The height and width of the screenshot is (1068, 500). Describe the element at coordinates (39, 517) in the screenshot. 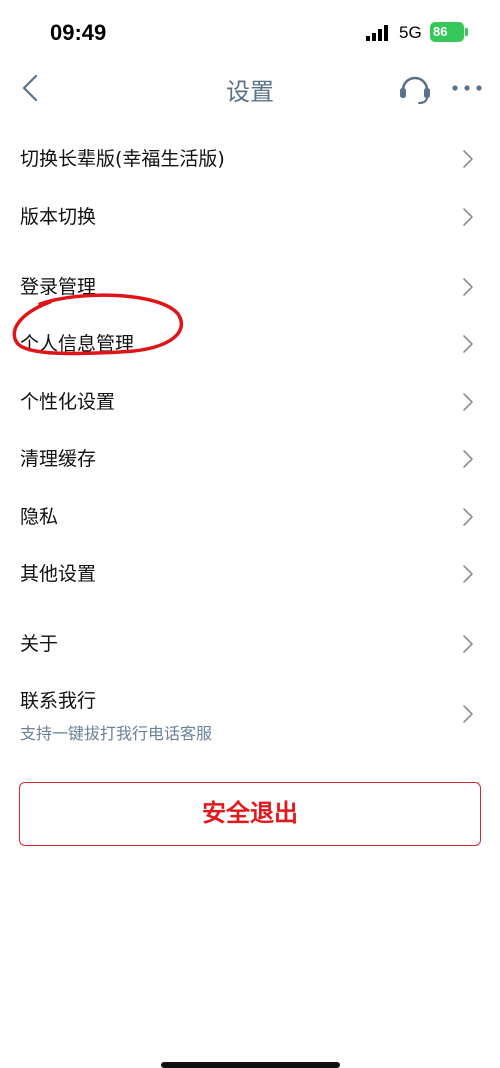

I see `settings-item-label: 隐私` at that location.